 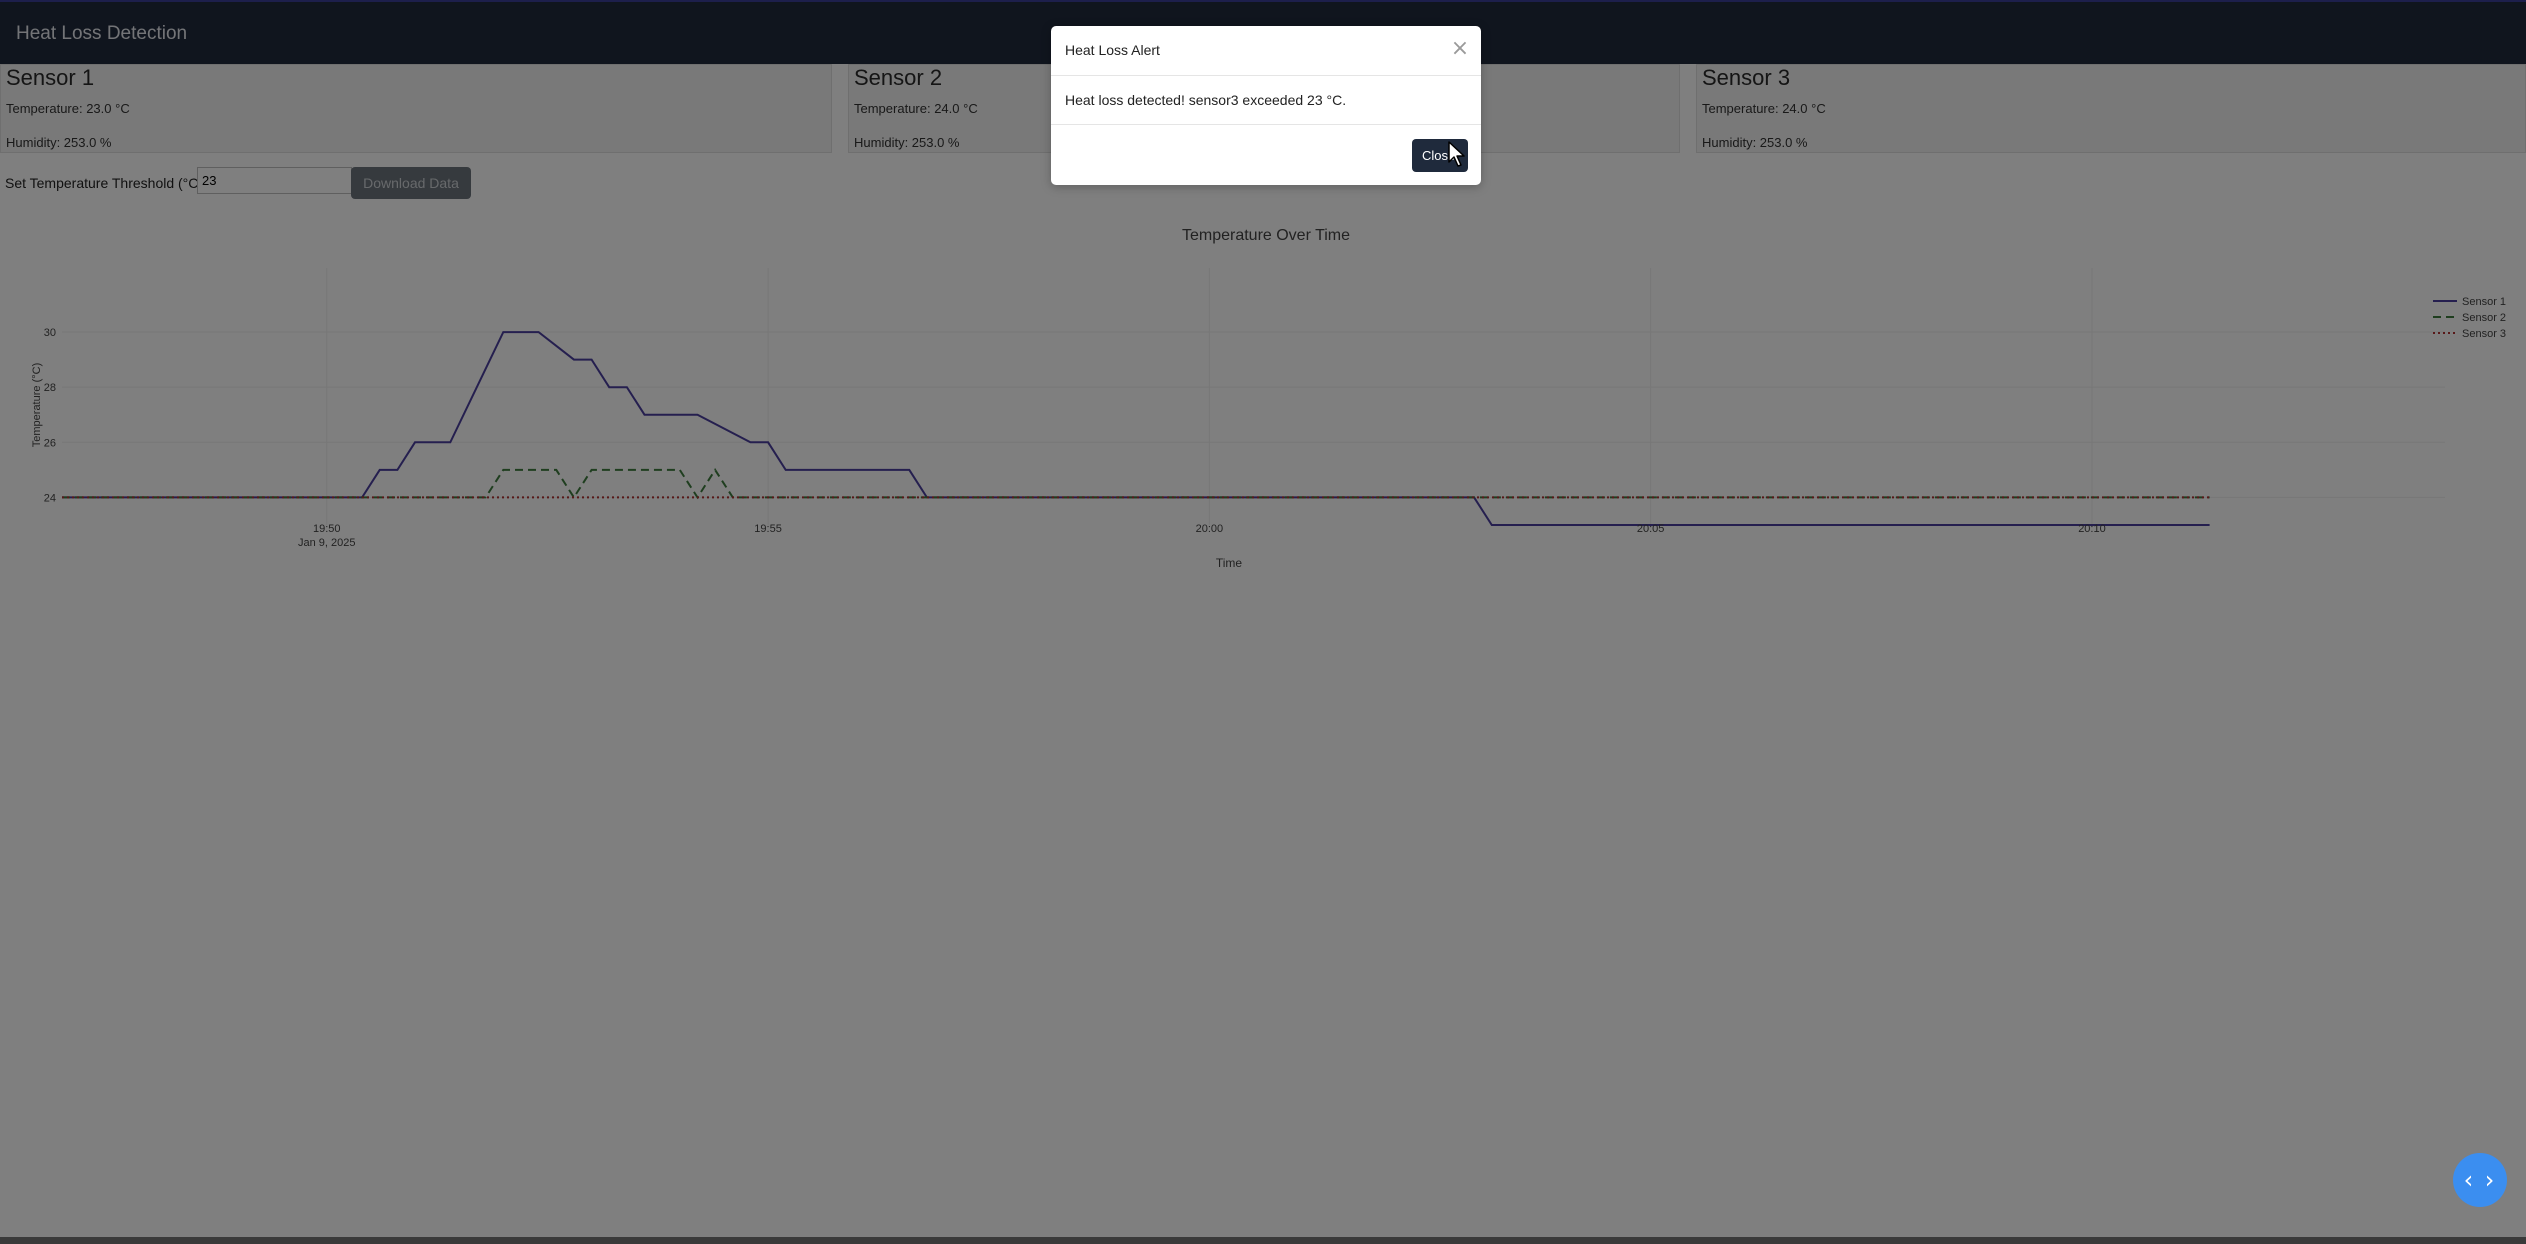 I want to click on modal-header: Heat Loss Alert ×, so click(x=1266, y=51).